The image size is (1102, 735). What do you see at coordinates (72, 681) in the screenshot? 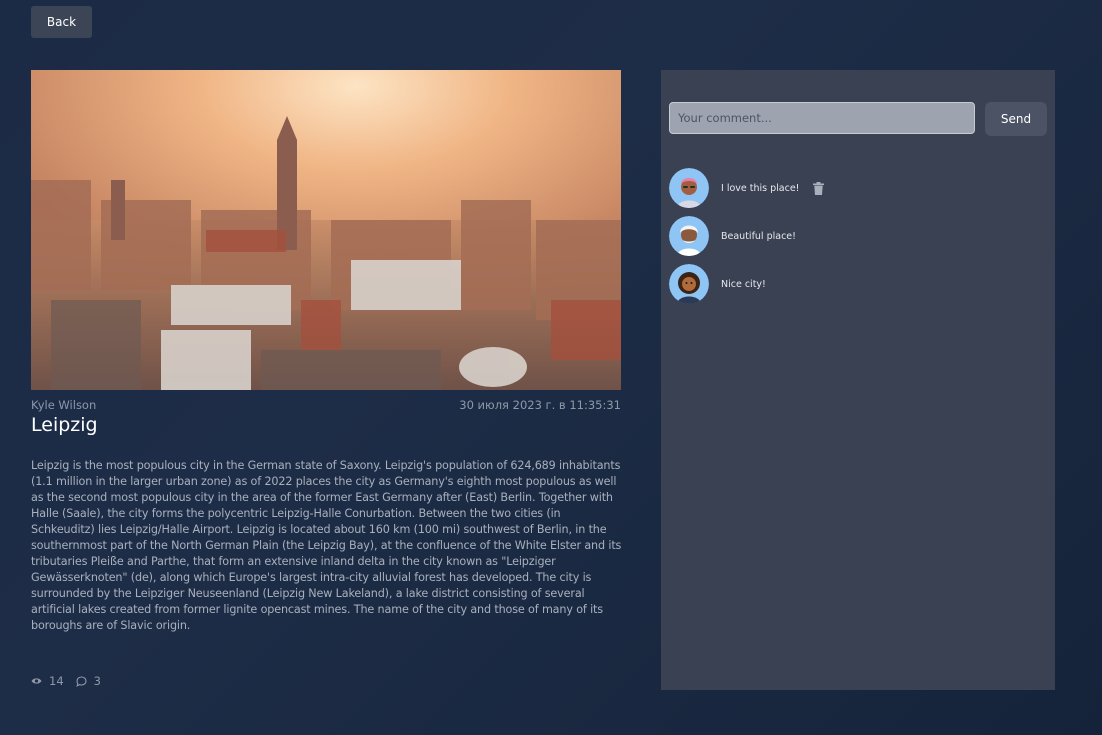
I see `post-stats: 14 3` at bounding box center [72, 681].